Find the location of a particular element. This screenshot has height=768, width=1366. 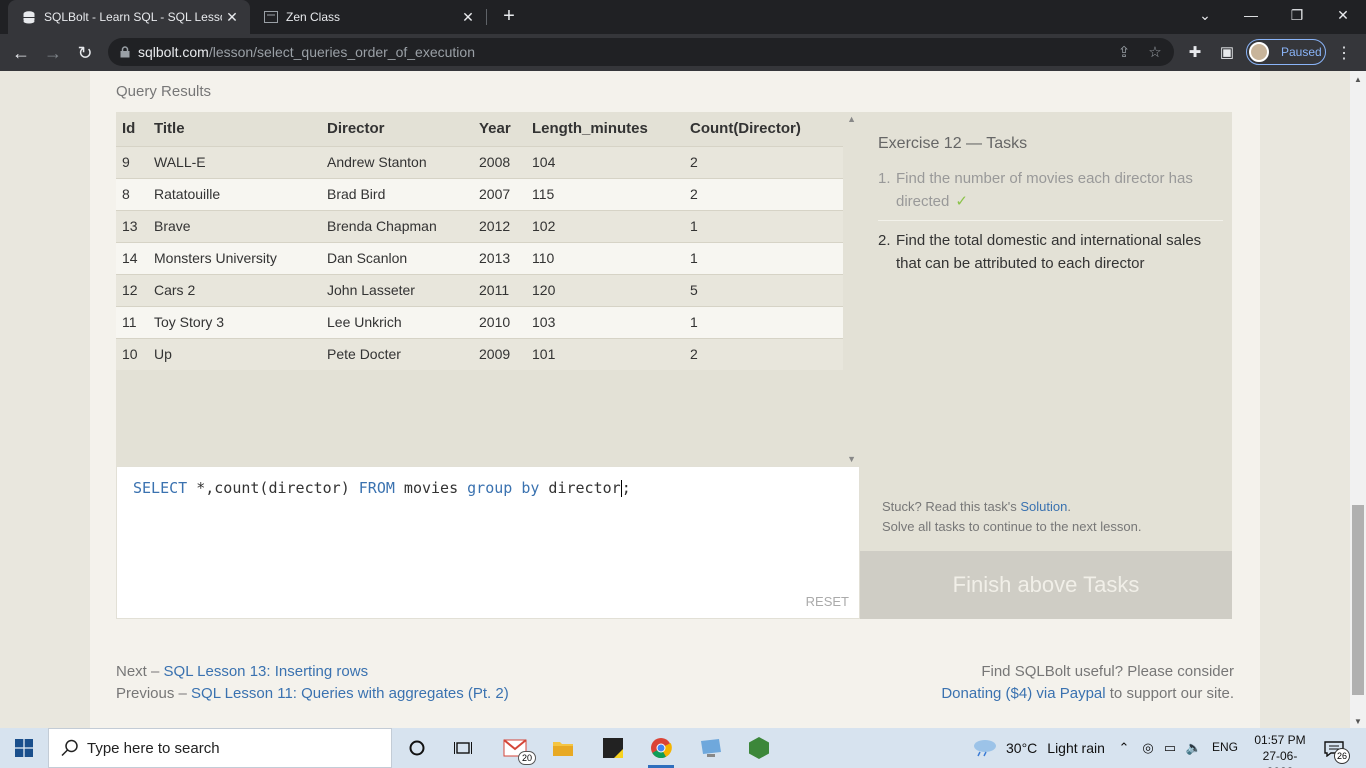

table-cell: 115 is located at coordinates (605, 193).